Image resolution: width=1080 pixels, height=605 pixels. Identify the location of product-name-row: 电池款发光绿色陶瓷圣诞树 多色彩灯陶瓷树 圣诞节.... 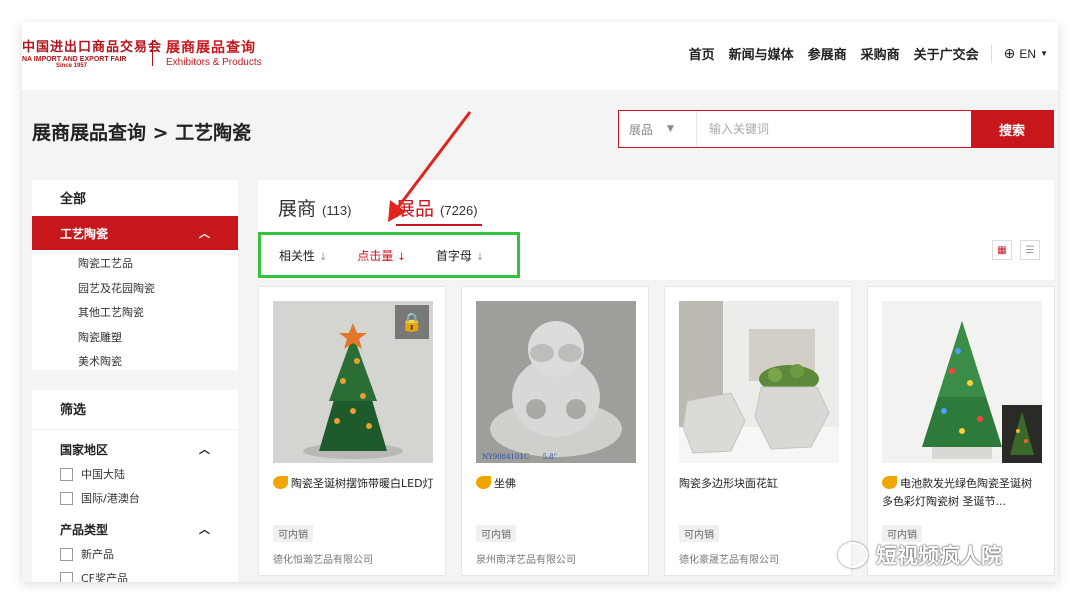
(964, 493).